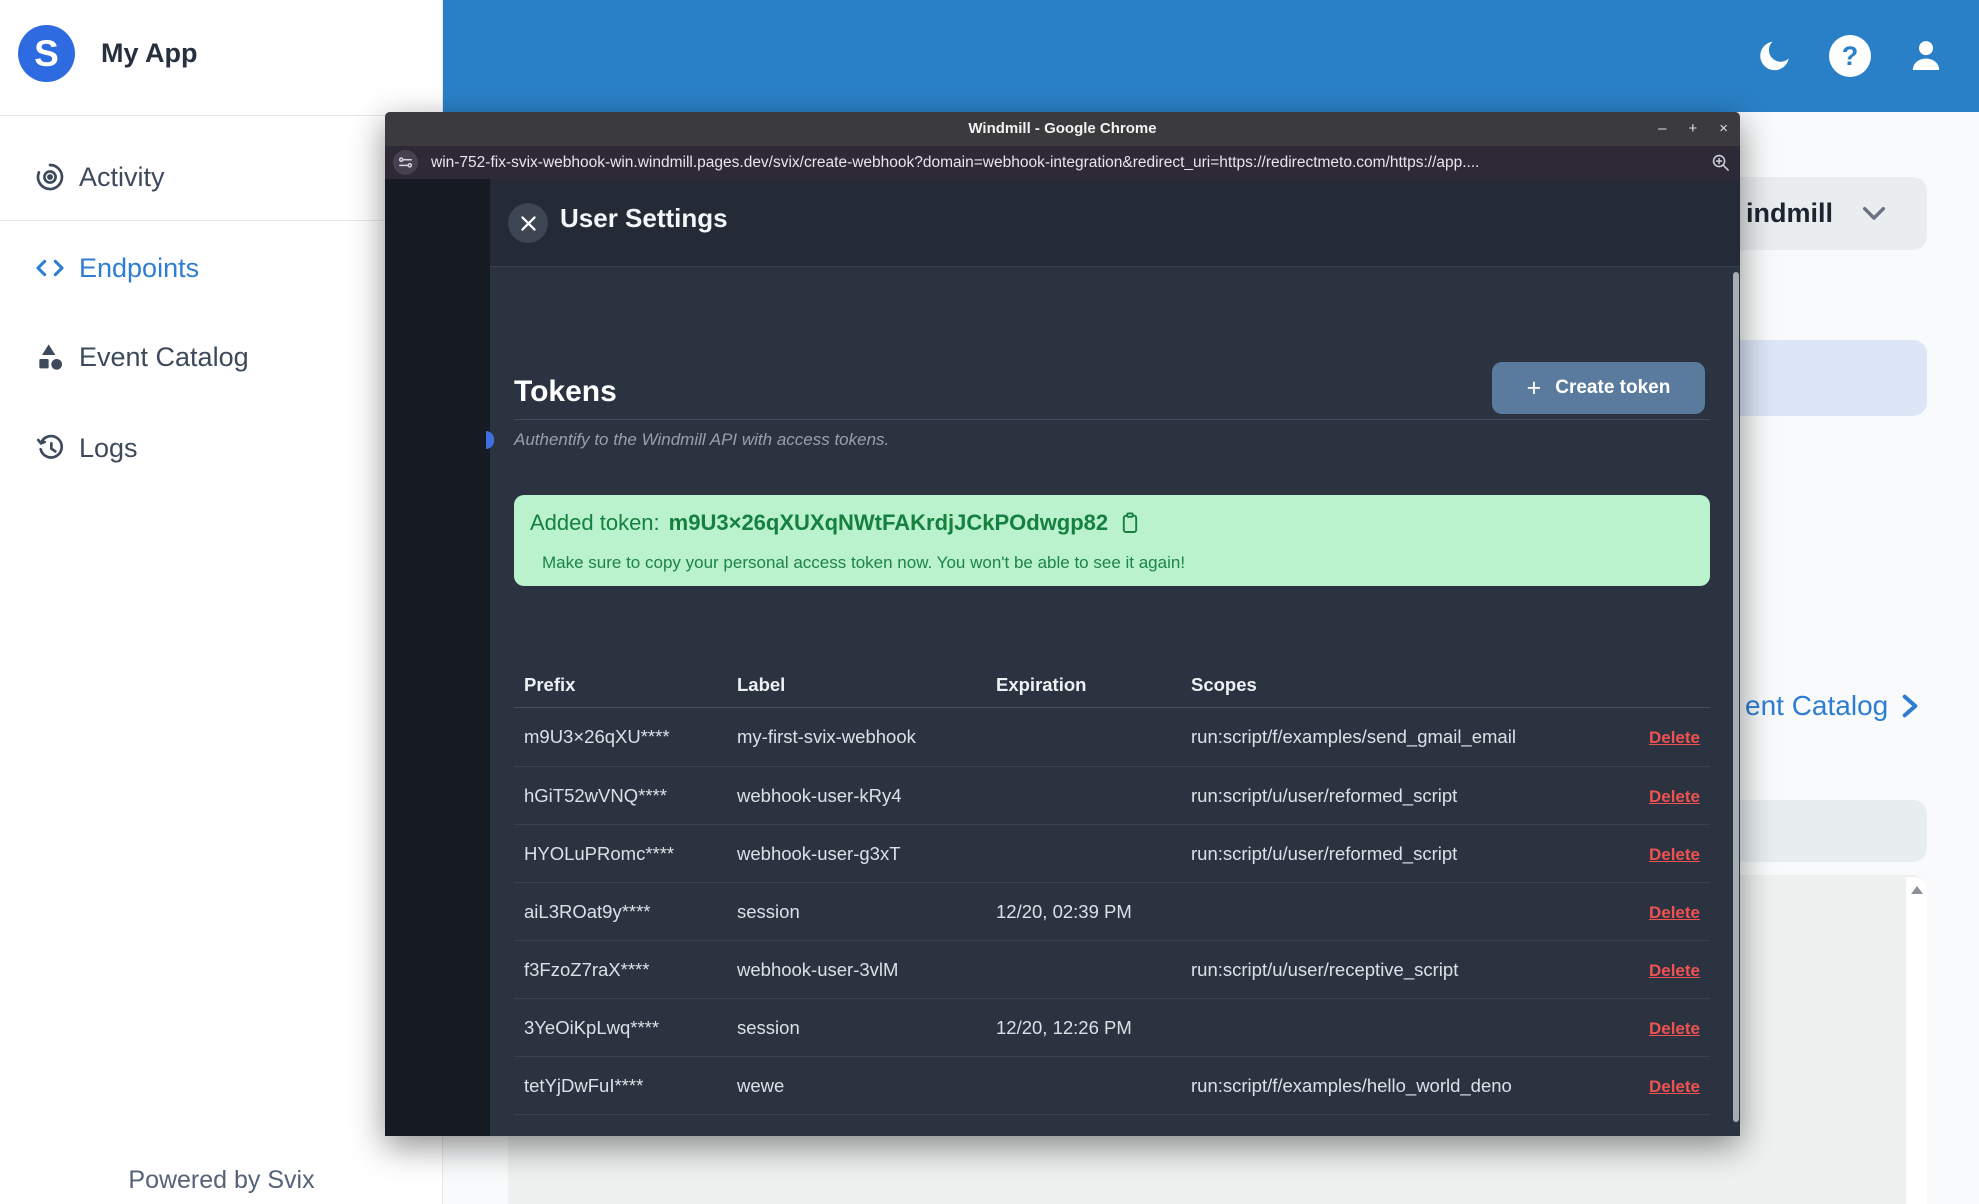  What do you see at coordinates (221, 1180) in the screenshot?
I see `powered-by-svix: Powered by Svix` at bounding box center [221, 1180].